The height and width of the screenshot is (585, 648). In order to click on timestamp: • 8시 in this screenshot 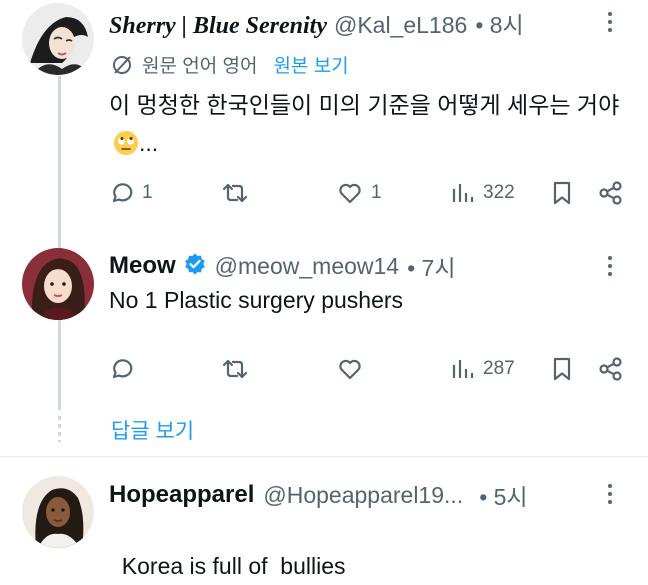, I will do `click(499, 23)`.